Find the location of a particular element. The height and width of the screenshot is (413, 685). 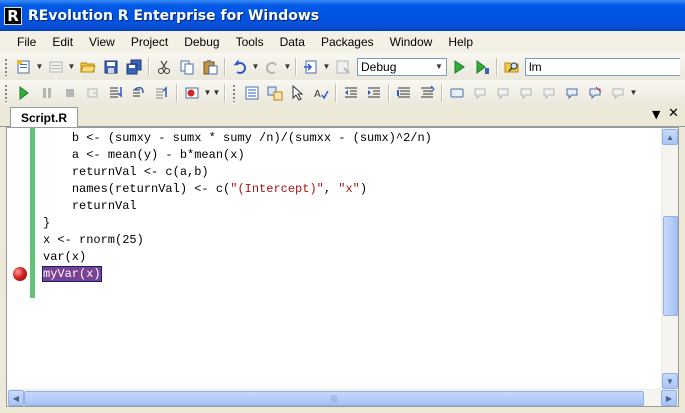

continue-icon is located at coordinates (23, 93).